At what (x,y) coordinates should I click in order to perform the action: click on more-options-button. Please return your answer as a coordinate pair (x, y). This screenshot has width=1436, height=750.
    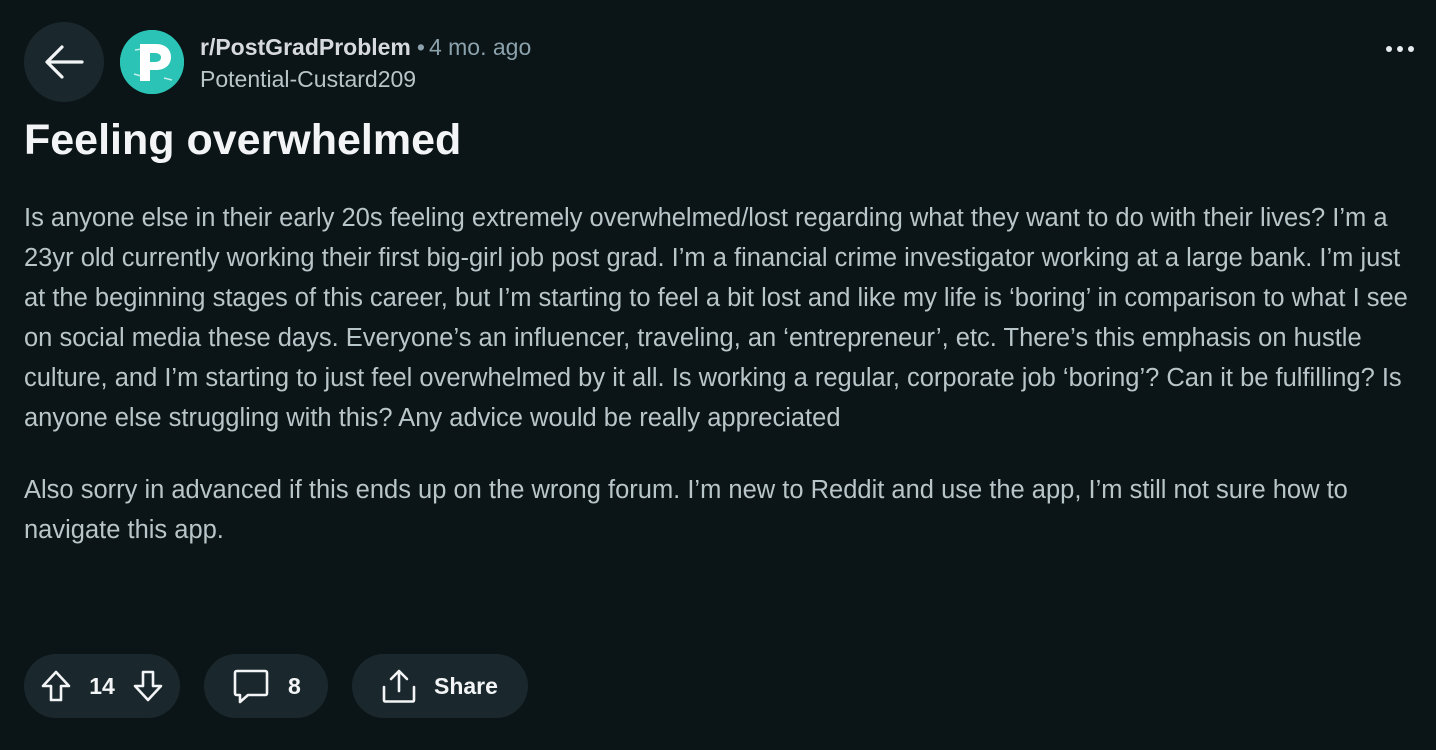
    Looking at the image, I should click on (1400, 49).